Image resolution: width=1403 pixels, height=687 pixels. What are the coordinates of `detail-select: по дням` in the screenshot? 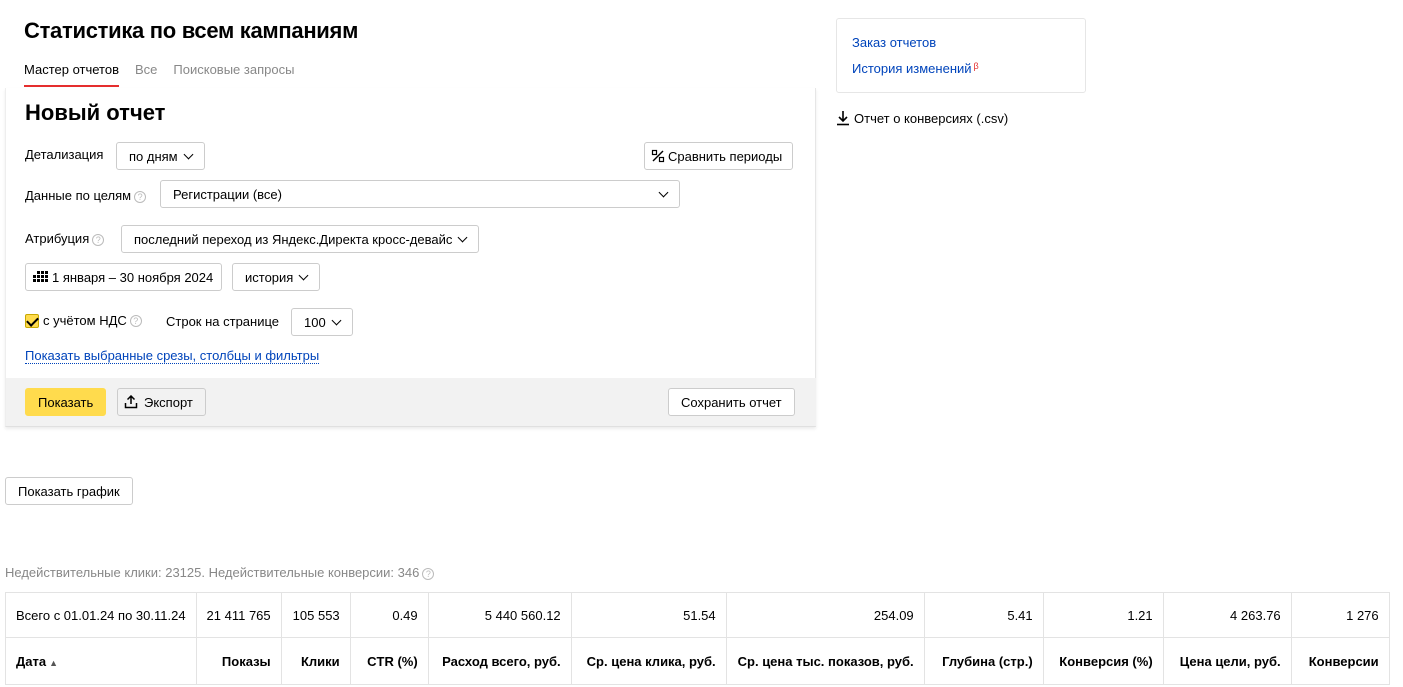 It's located at (160, 156).